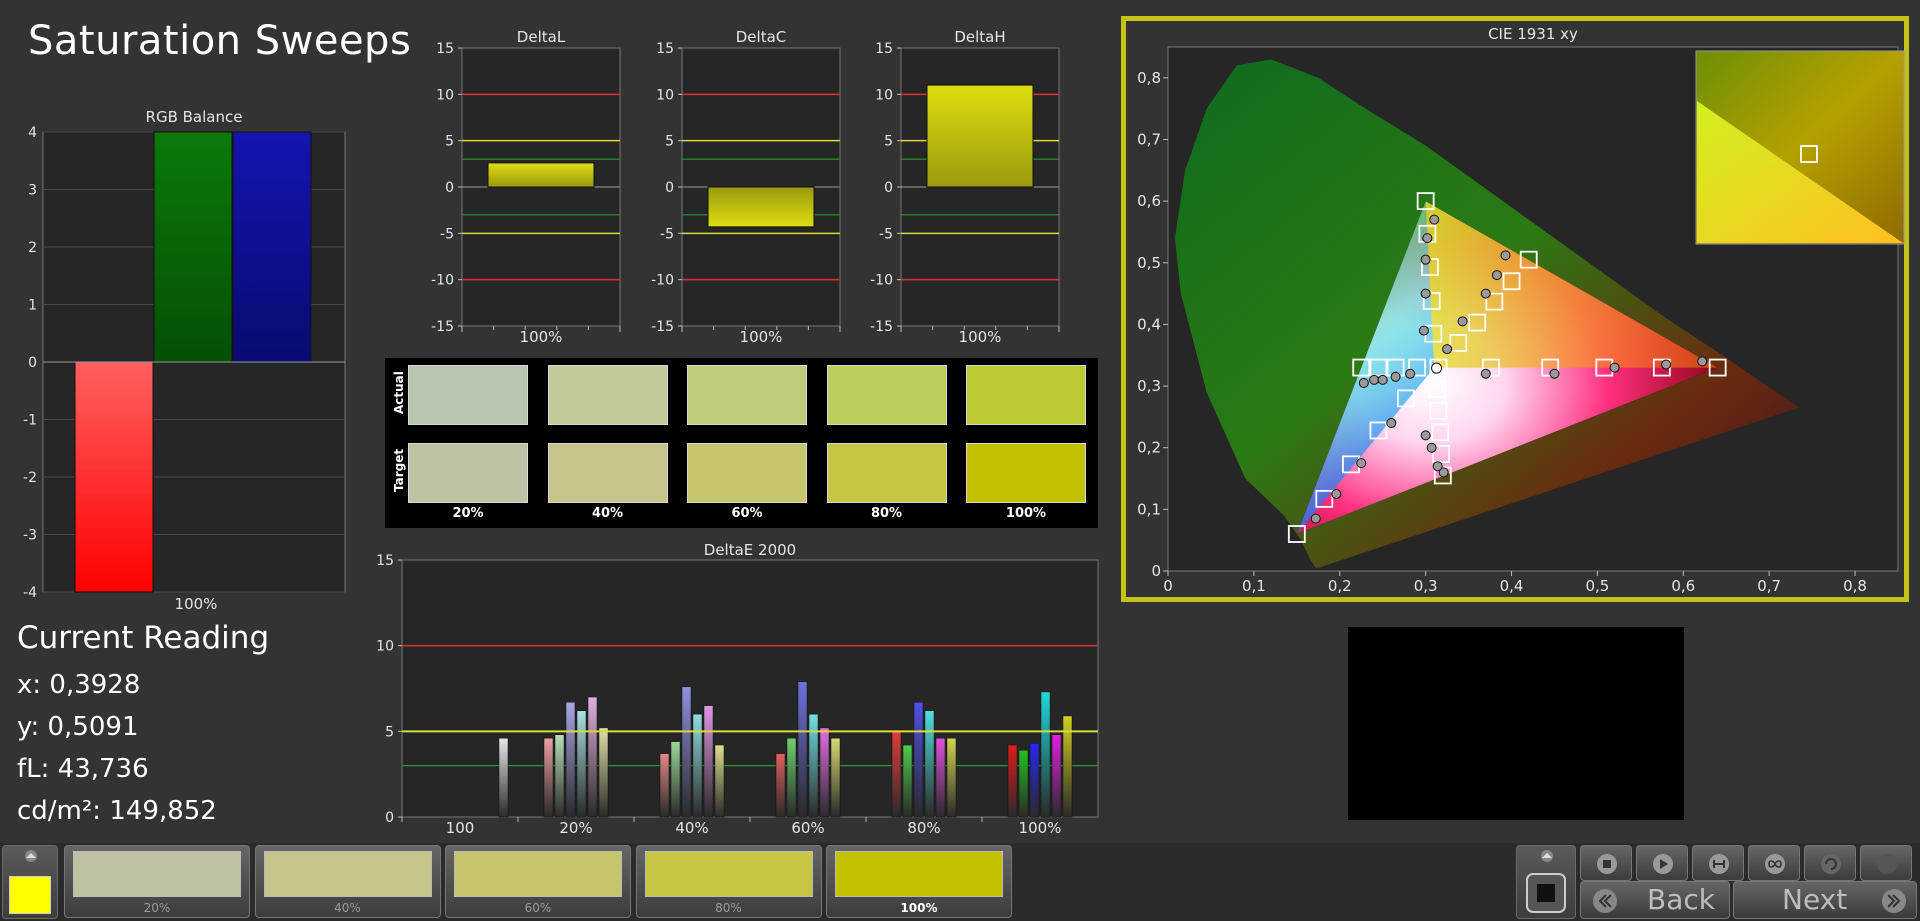 The width and height of the screenshot is (1920, 921). I want to click on y-tick-label: 0,3, so click(1149, 386).